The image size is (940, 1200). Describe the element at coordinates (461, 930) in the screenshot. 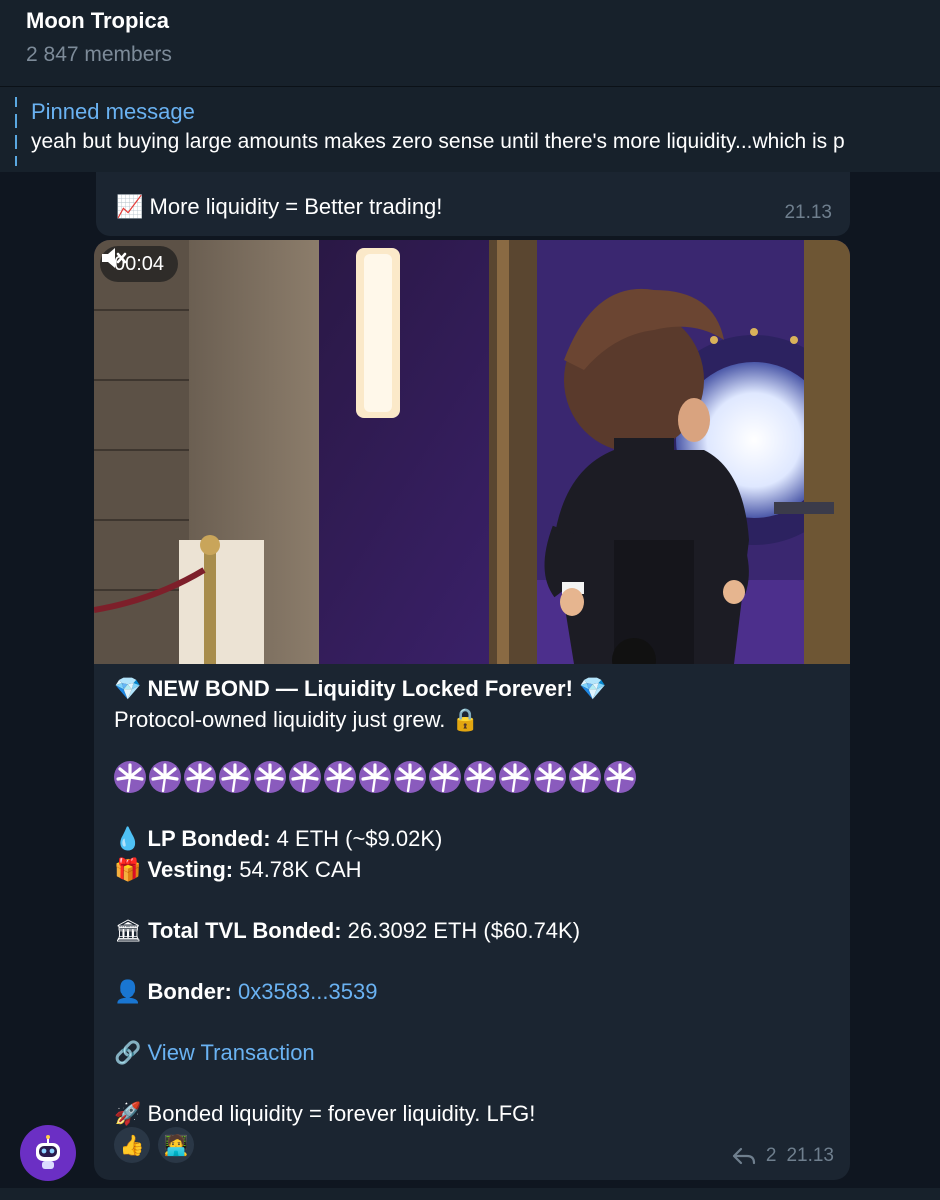

I see `tvl-value: 26.3092 ETH ($60.74K)` at that location.